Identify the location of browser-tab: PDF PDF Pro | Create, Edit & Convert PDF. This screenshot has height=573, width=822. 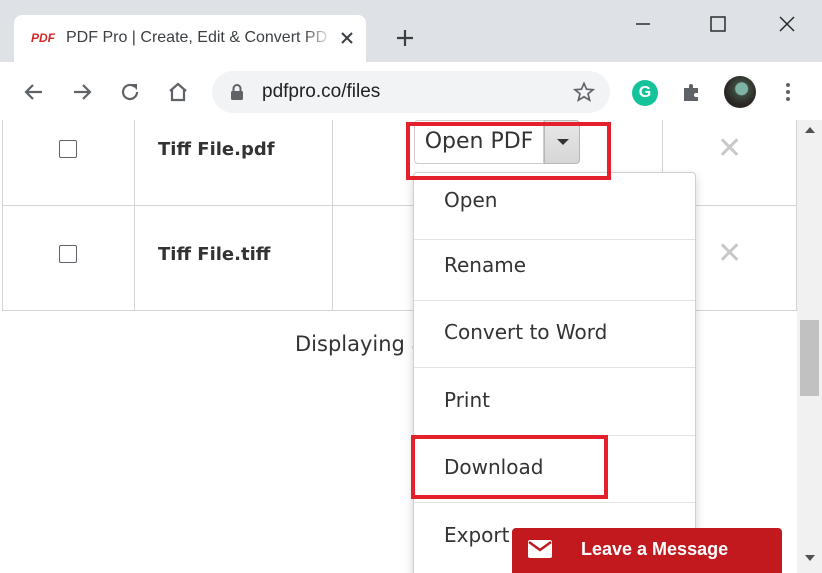
(190, 38).